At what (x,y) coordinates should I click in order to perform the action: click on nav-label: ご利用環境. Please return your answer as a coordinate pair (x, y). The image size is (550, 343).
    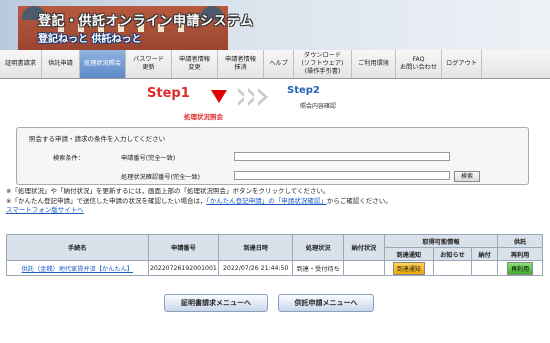
    Looking at the image, I should click on (373, 63).